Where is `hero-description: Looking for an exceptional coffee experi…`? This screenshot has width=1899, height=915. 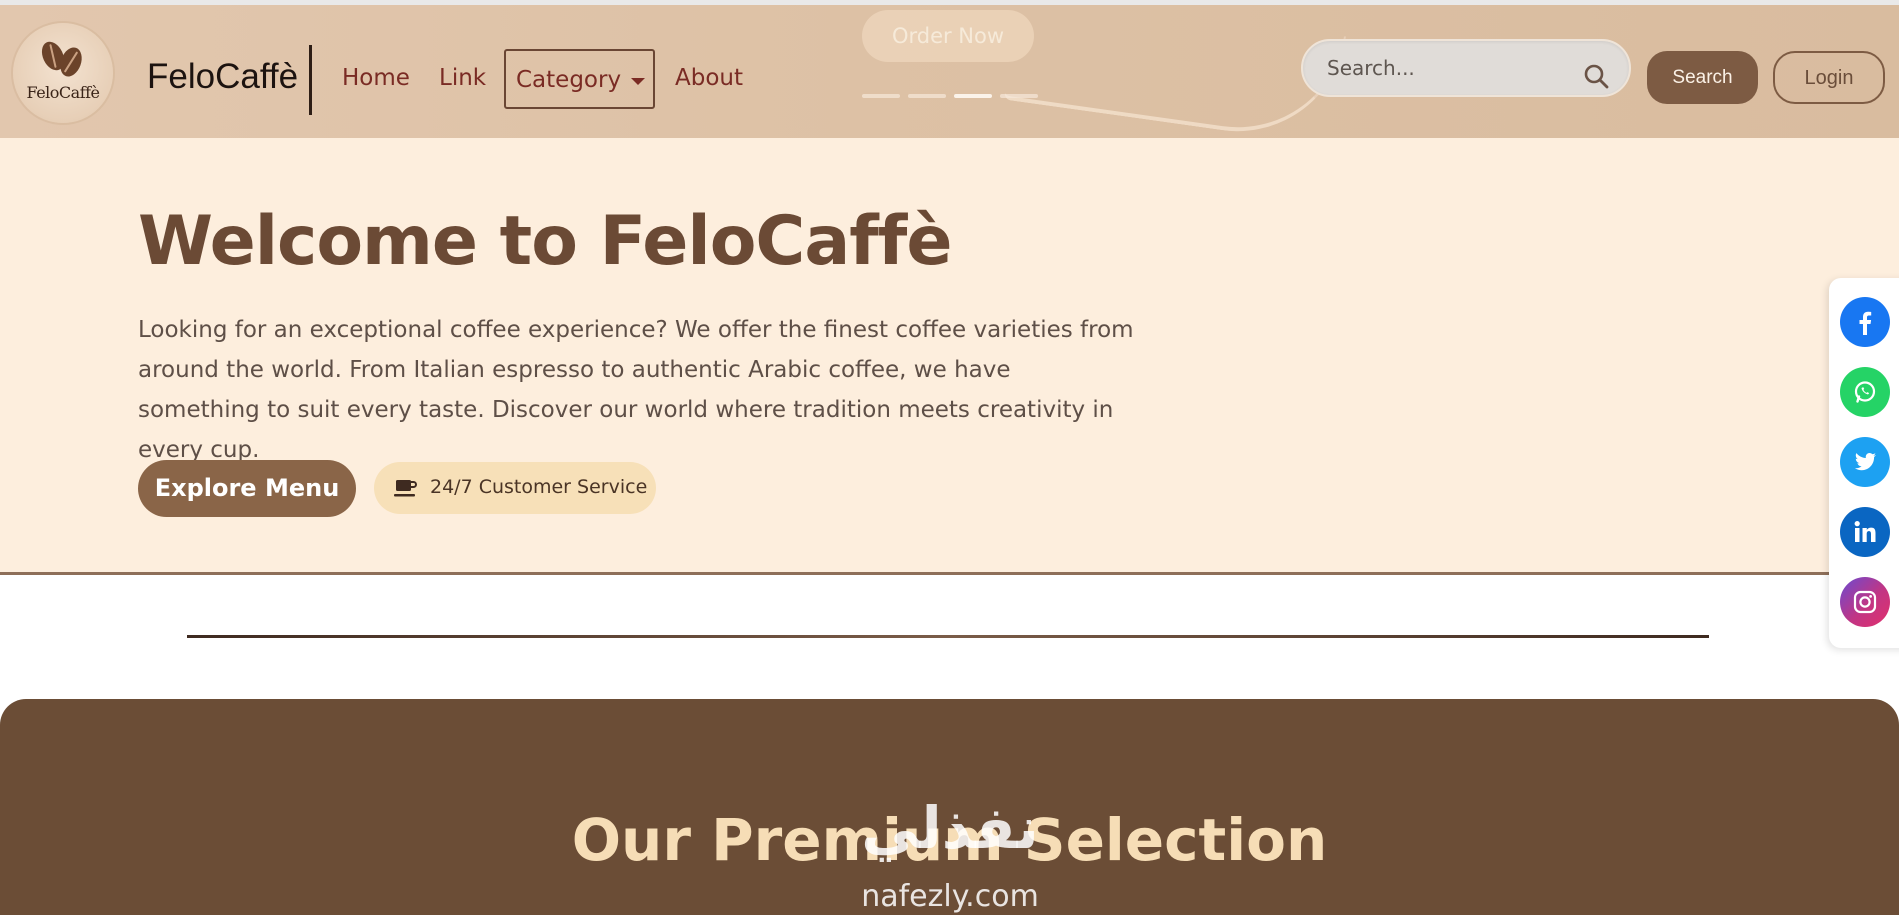
hero-description: Looking for an exceptional coffee experi… is located at coordinates (636, 390).